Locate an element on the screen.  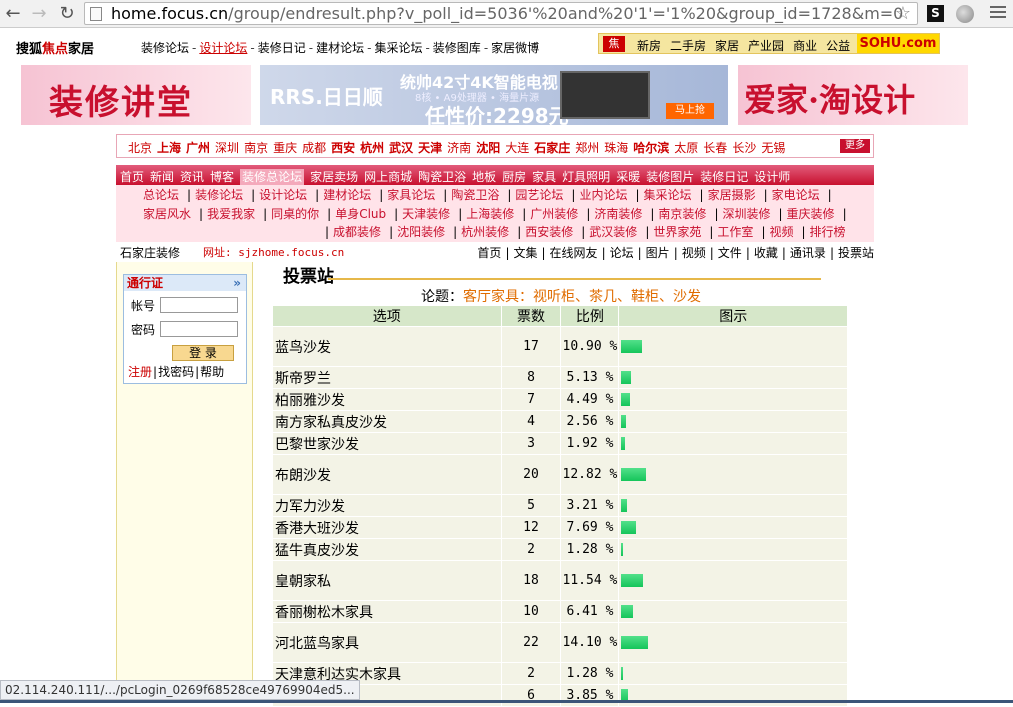
forum-link: 同桌的你 is located at coordinates (295, 214).